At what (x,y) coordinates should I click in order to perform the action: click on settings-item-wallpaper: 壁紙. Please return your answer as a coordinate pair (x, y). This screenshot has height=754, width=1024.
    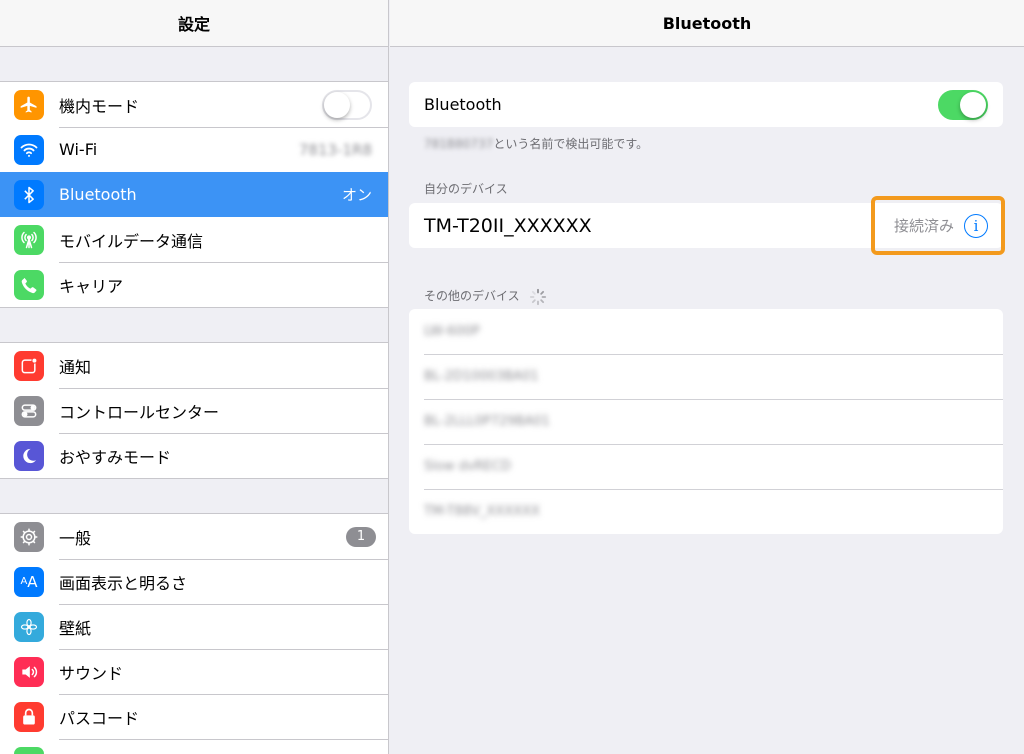
    Looking at the image, I should click on (194, 626).